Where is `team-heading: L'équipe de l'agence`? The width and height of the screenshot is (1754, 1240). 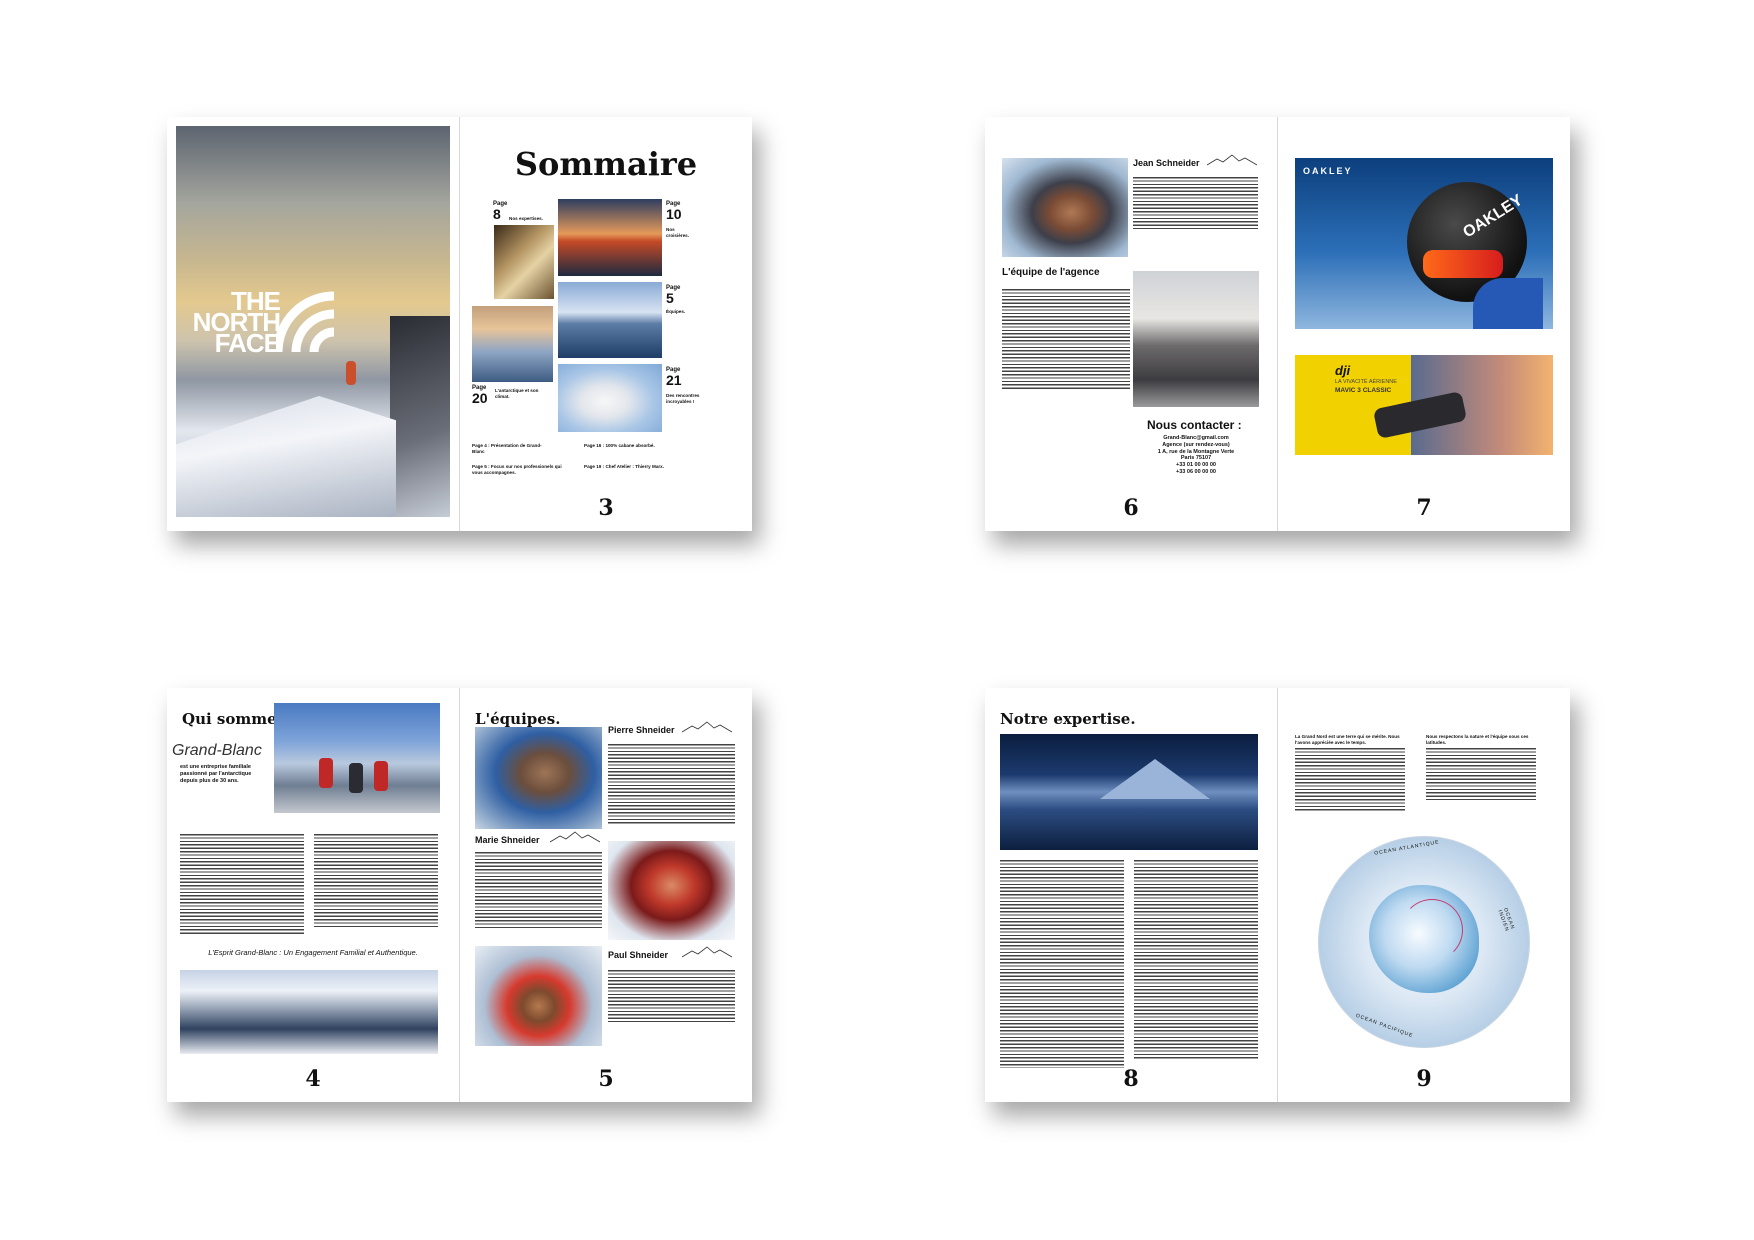
team-heading: L'équipe de l'agence is located at coordinates (1051, 272).